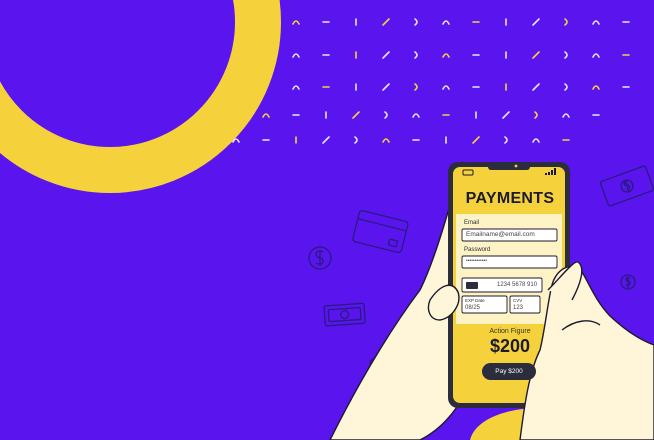  What do you see at coordinates (510, 346) in the screenshot?
I see `amount-value: $200` at bounding box center [510, 346].